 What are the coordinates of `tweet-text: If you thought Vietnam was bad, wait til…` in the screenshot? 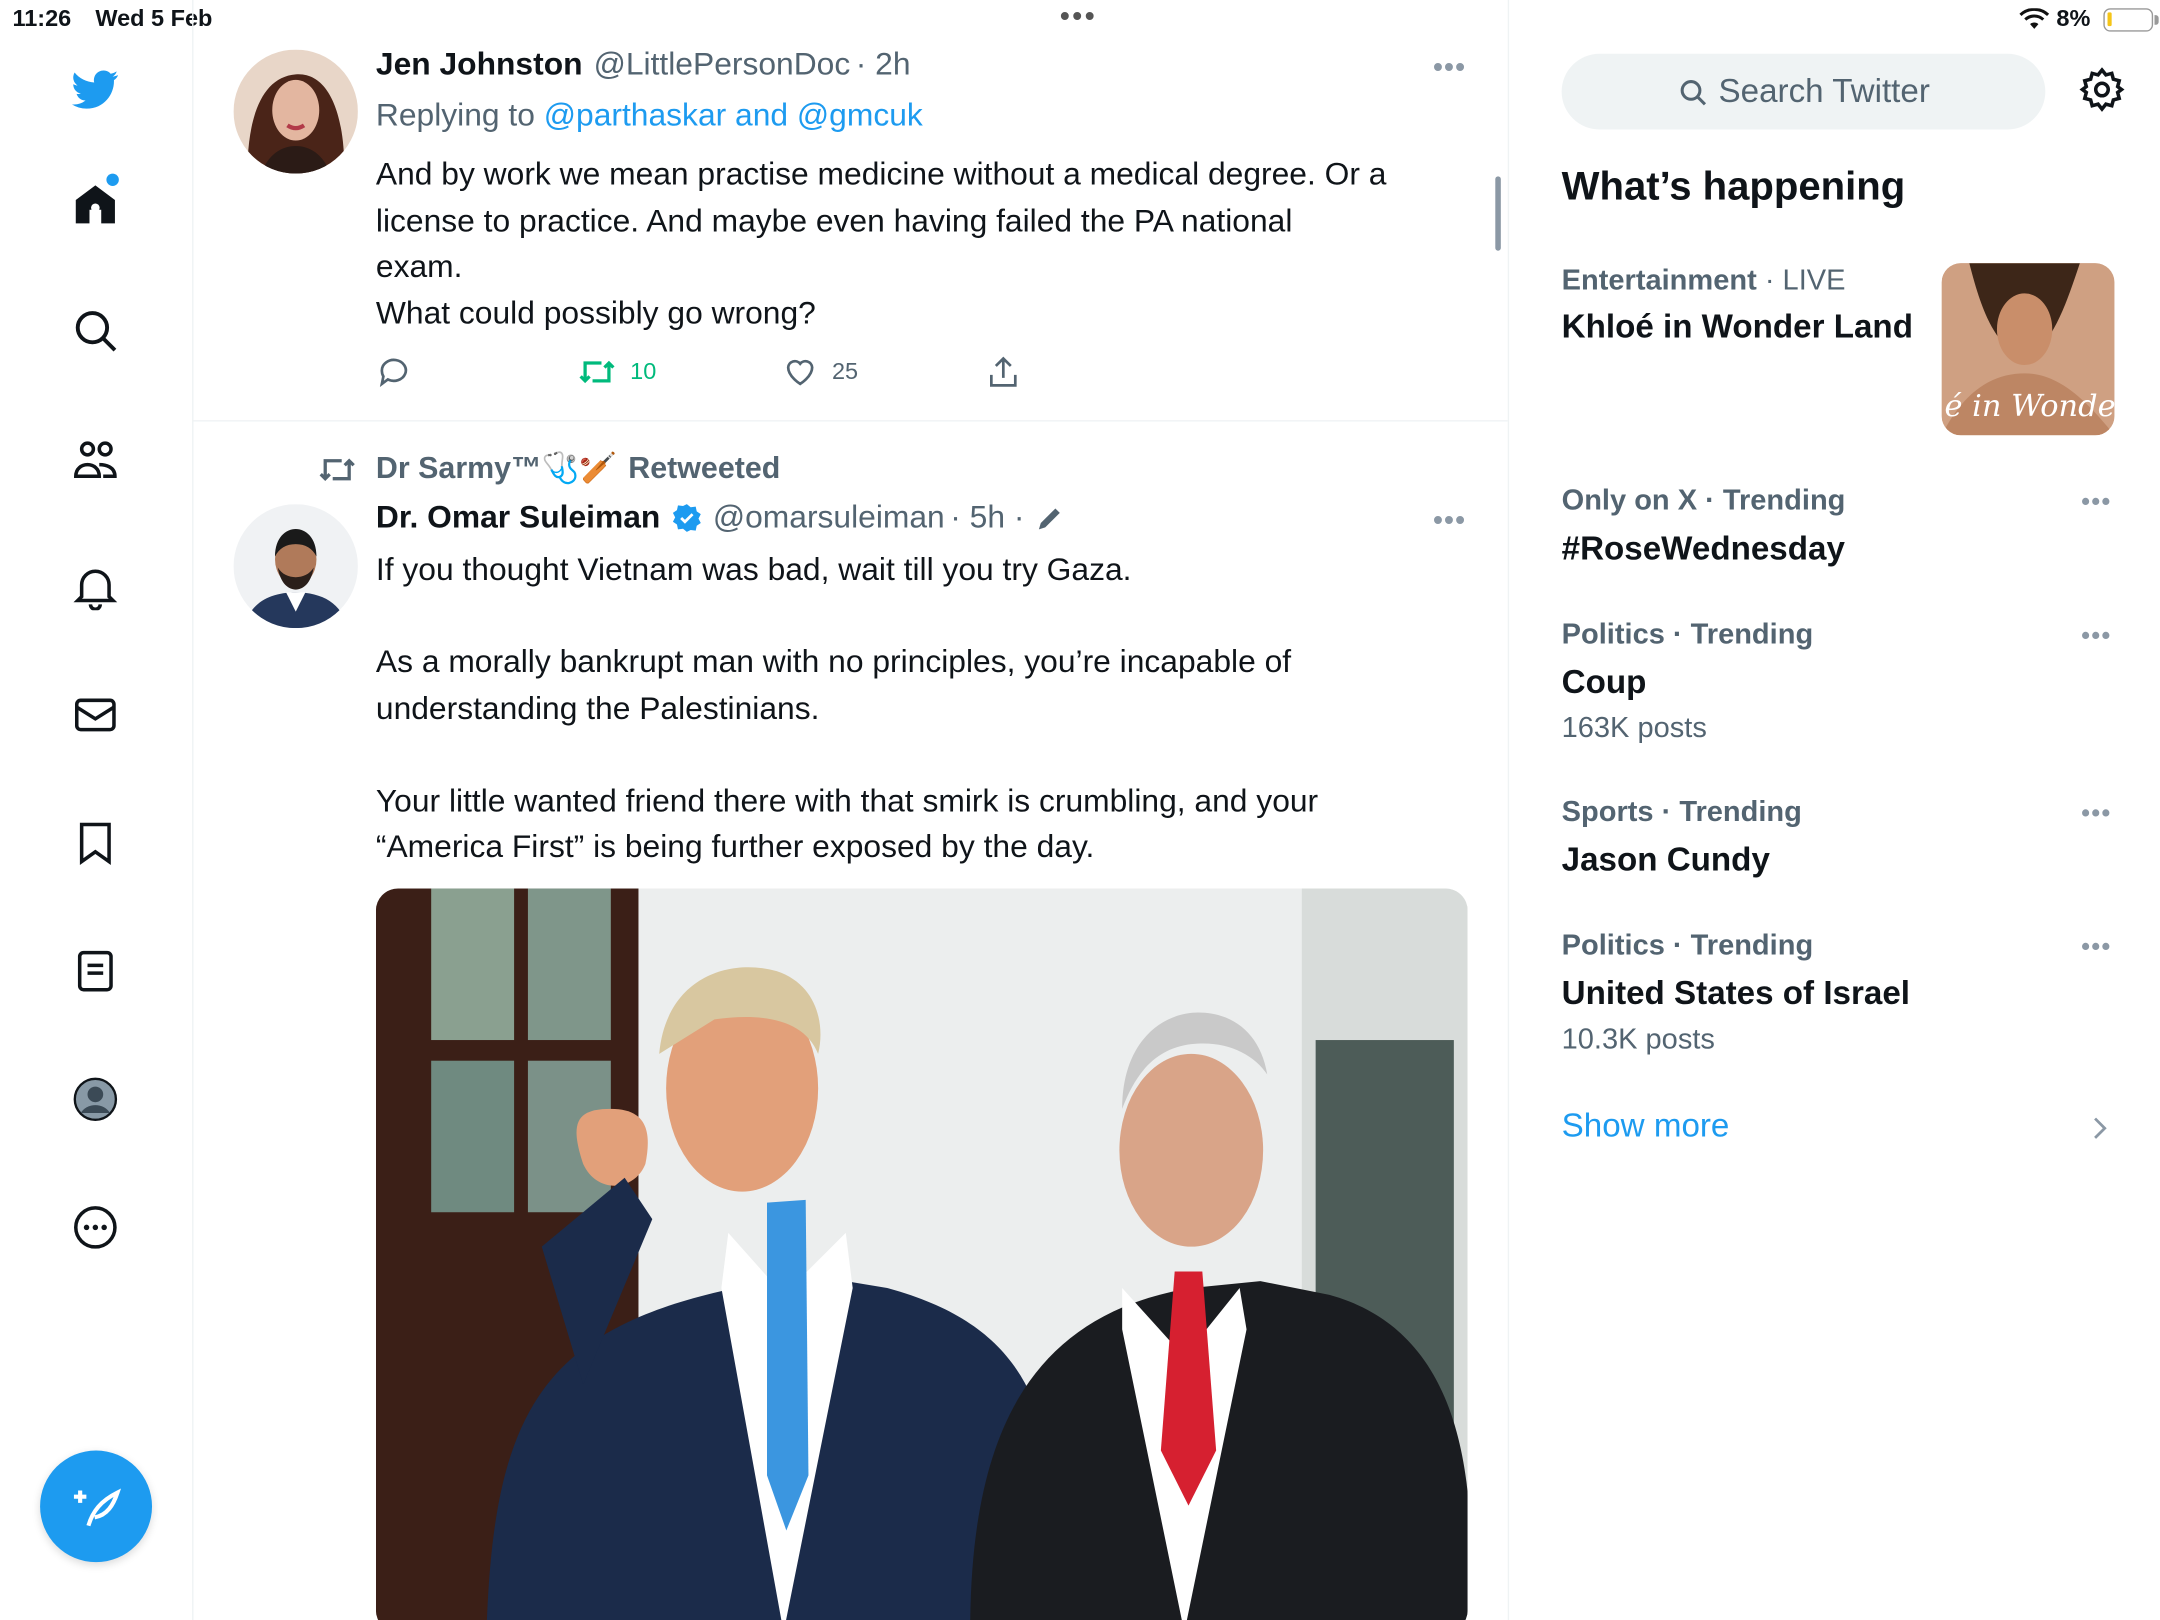 It's located at (922, 708).